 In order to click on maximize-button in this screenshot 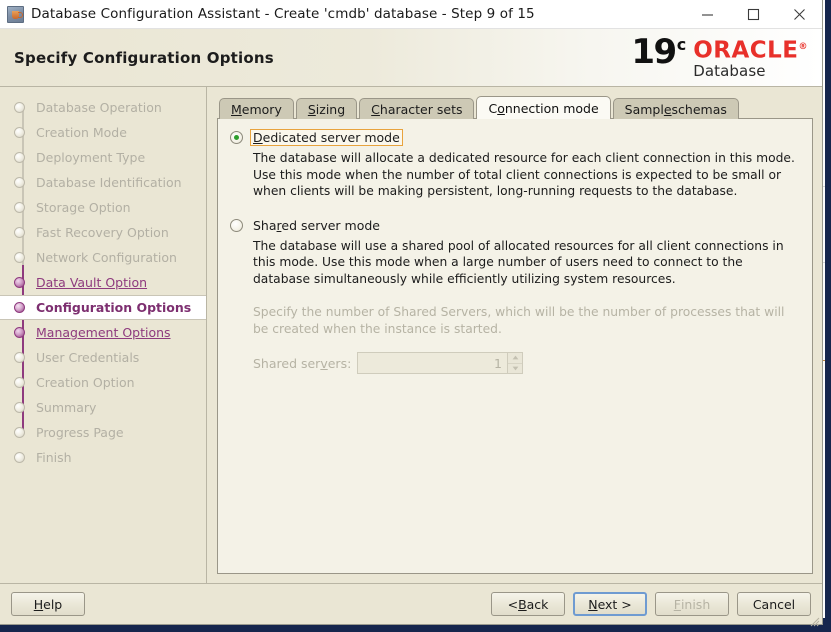, I will do `click(753, 14)`.